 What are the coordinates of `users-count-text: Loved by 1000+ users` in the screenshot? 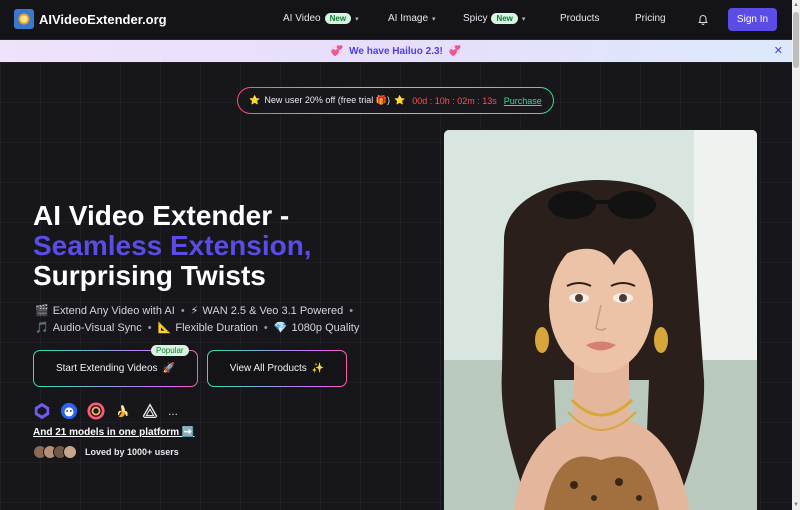 It's located at (132, 452).